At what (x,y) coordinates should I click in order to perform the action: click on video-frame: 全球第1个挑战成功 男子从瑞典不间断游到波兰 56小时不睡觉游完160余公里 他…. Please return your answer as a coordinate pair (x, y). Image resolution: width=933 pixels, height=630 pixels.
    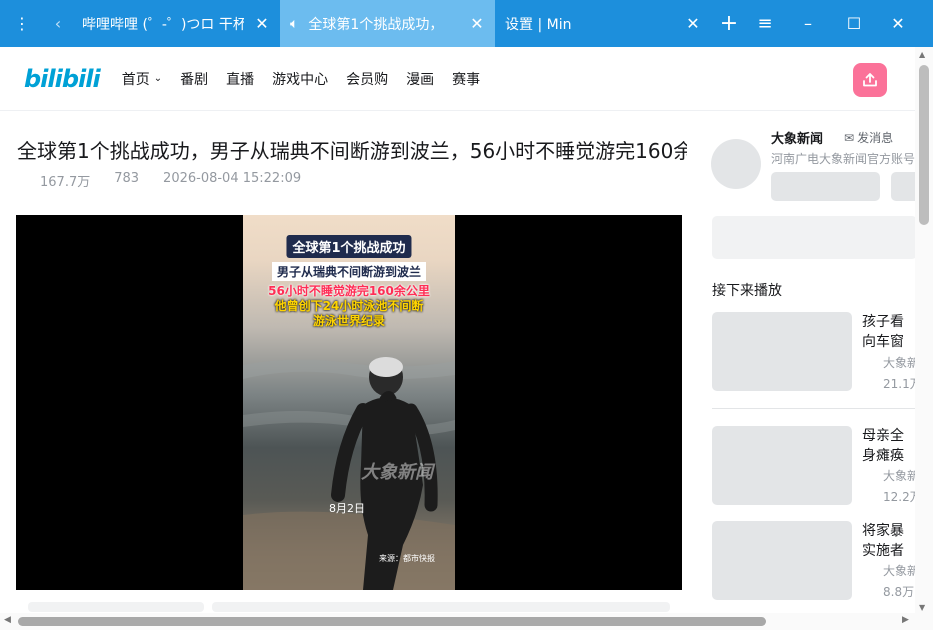
    Looking at the image, I should click on (349, 402).